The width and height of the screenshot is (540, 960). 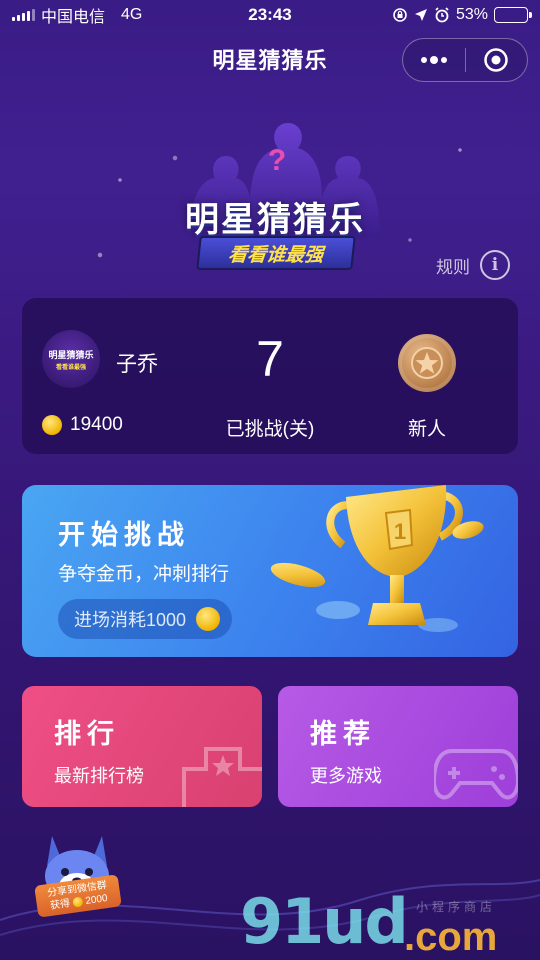 I want to click on status-time: 23:43, so click(x=270, y=14).